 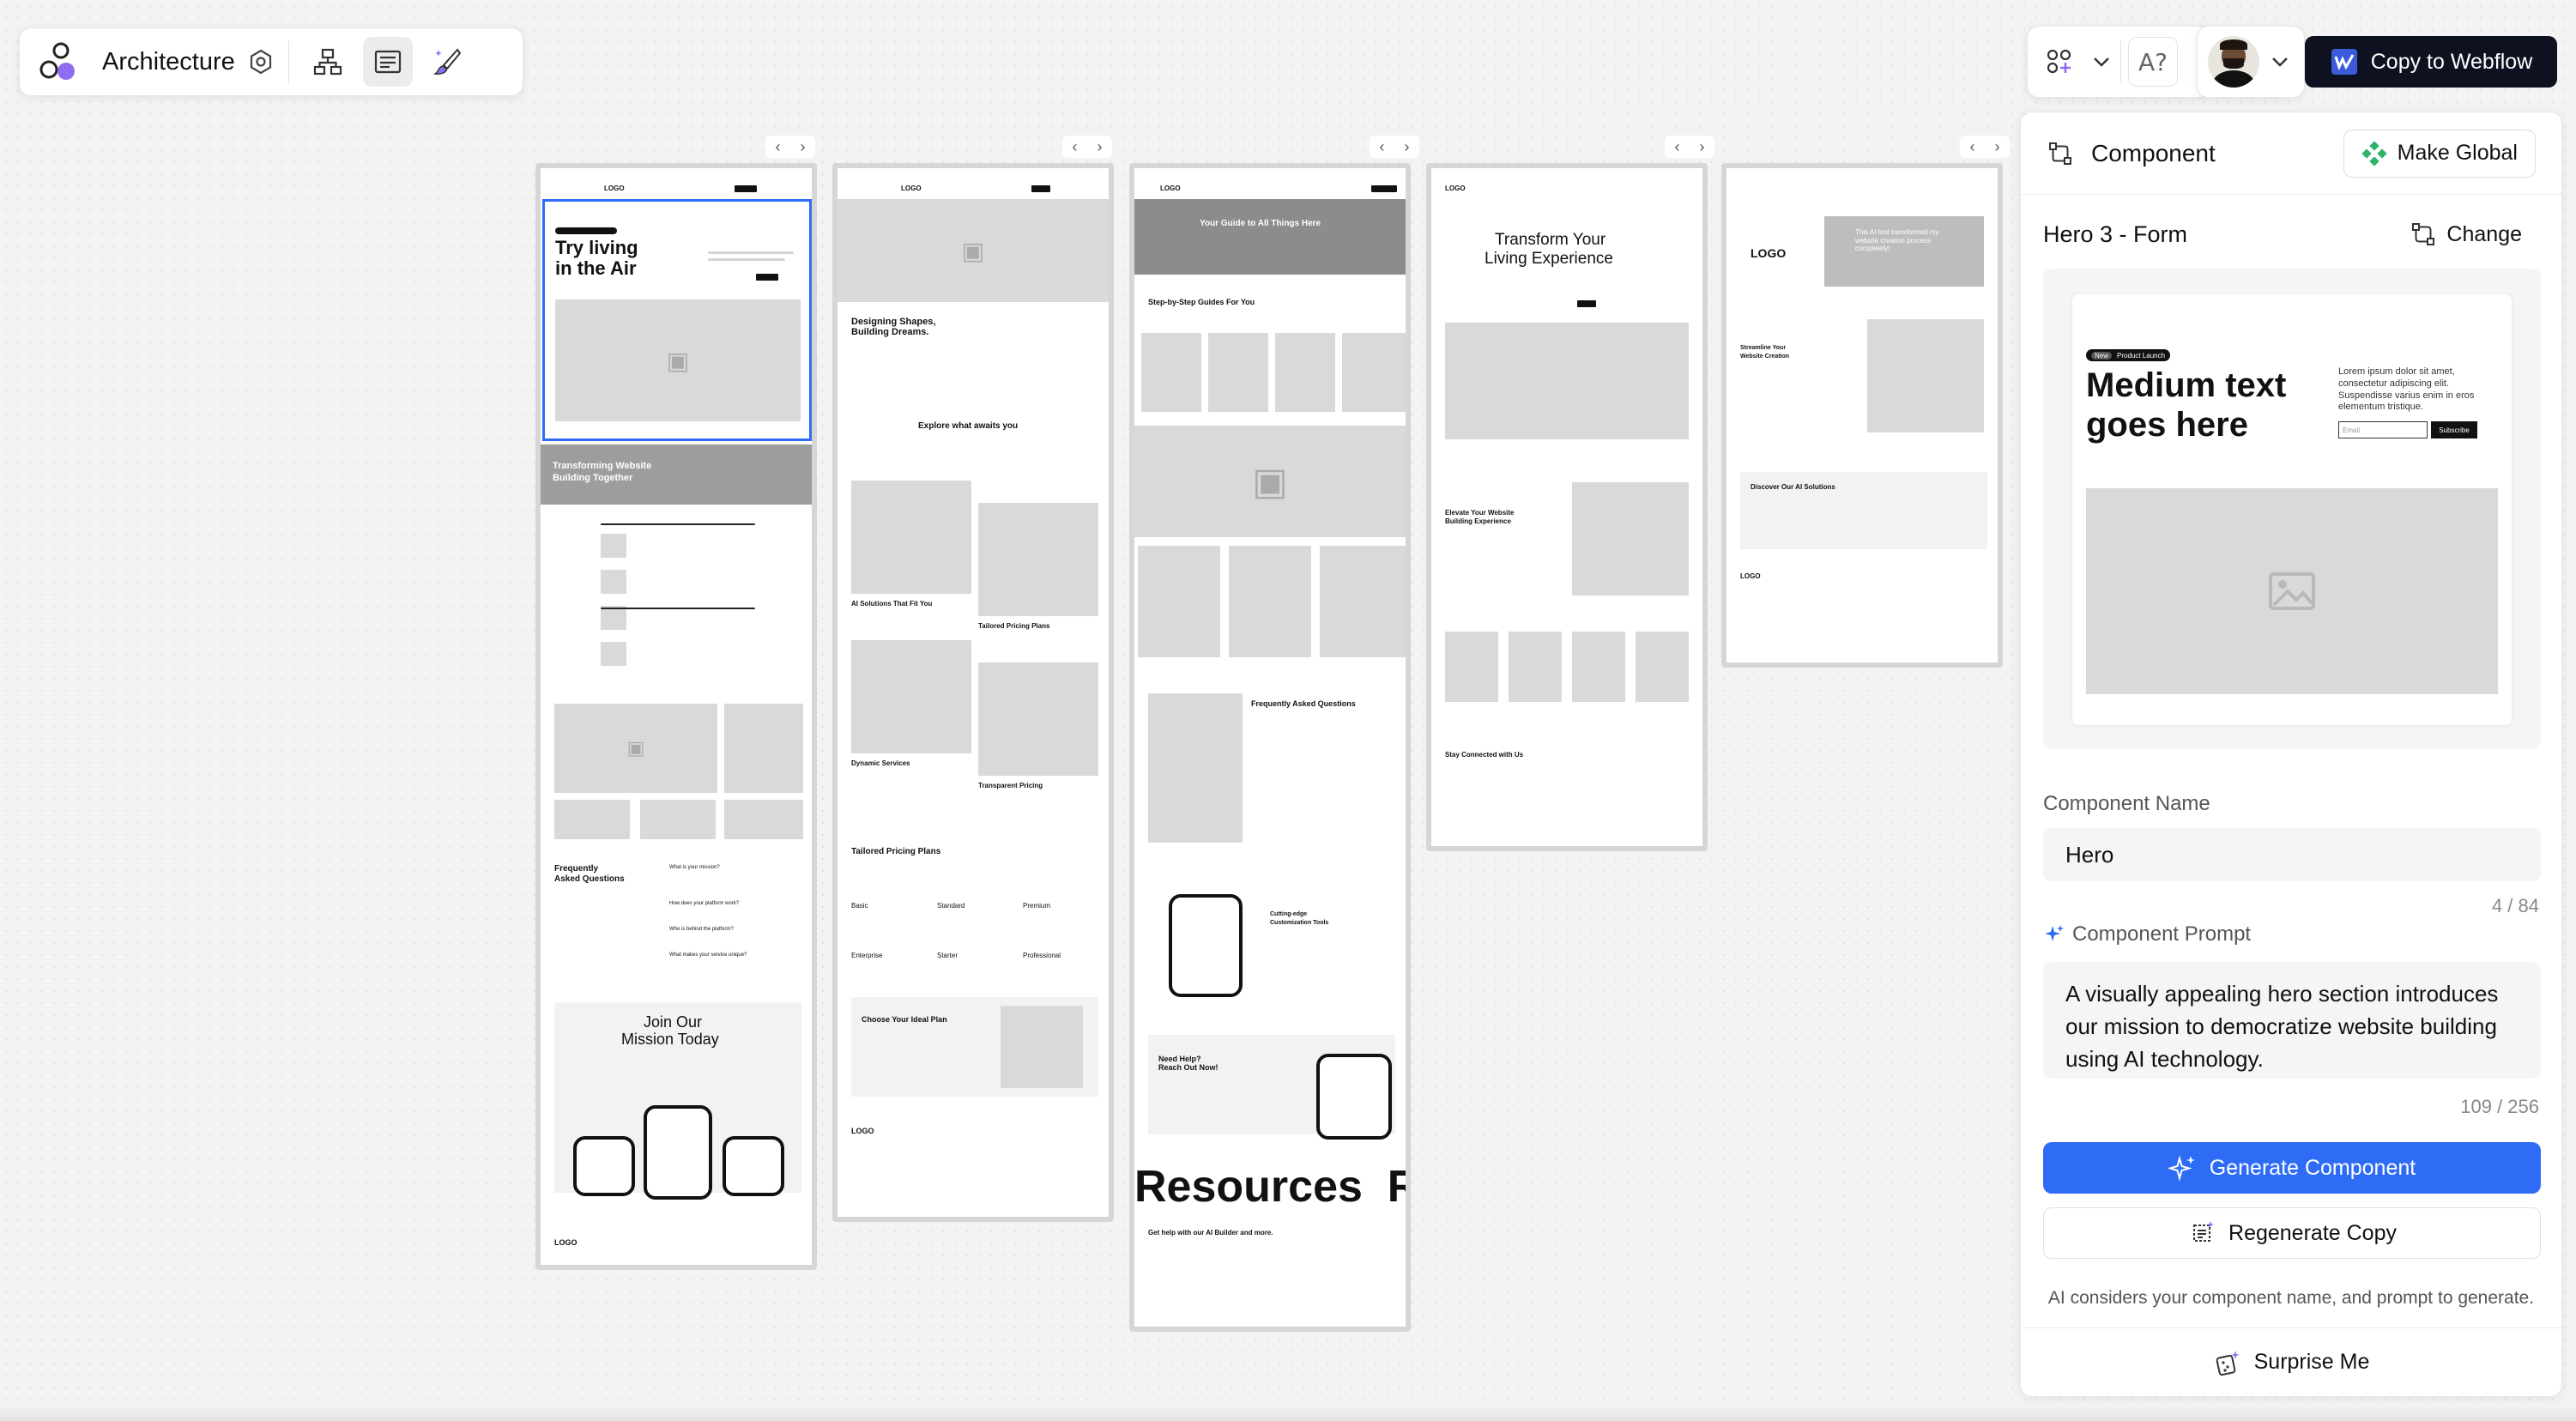 I want to click on help-title-line2: Reach Out Now!, so click(x=1188, y=1068).